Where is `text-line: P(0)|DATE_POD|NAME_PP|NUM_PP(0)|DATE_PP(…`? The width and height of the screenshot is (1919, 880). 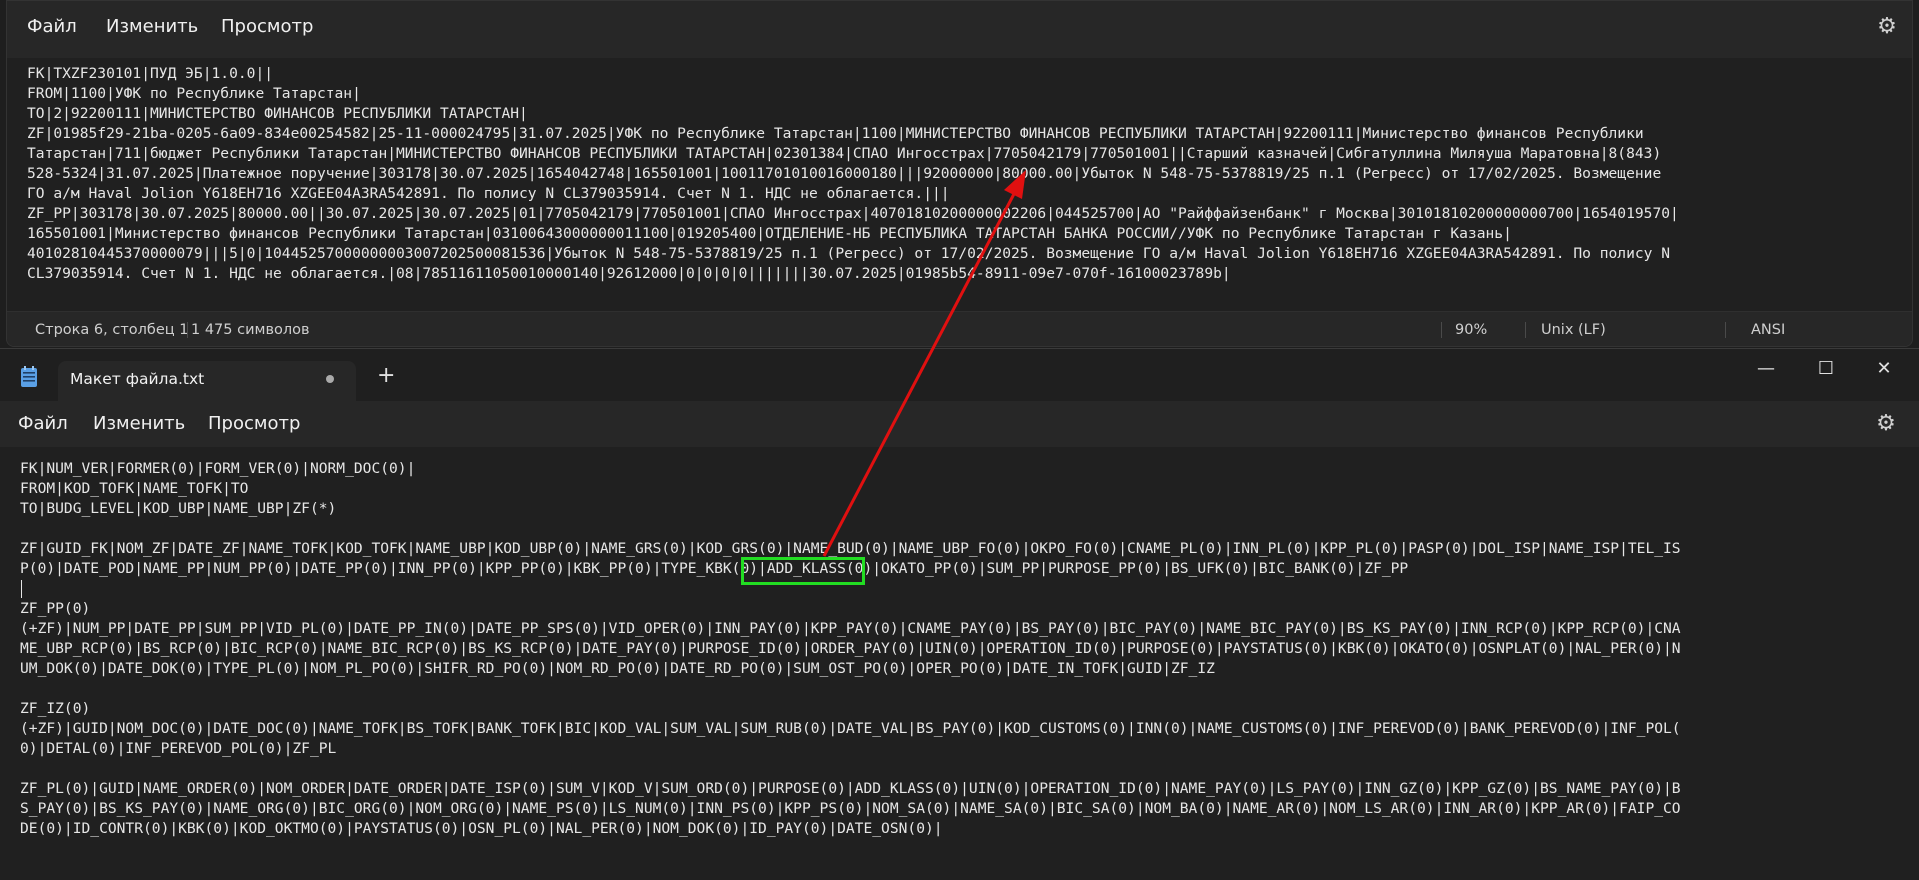
text-line: P(0)|DATE_POD|NAME_PP|NUM_PP(0)|DATE_PP(… is located at coordinates (969, 569).